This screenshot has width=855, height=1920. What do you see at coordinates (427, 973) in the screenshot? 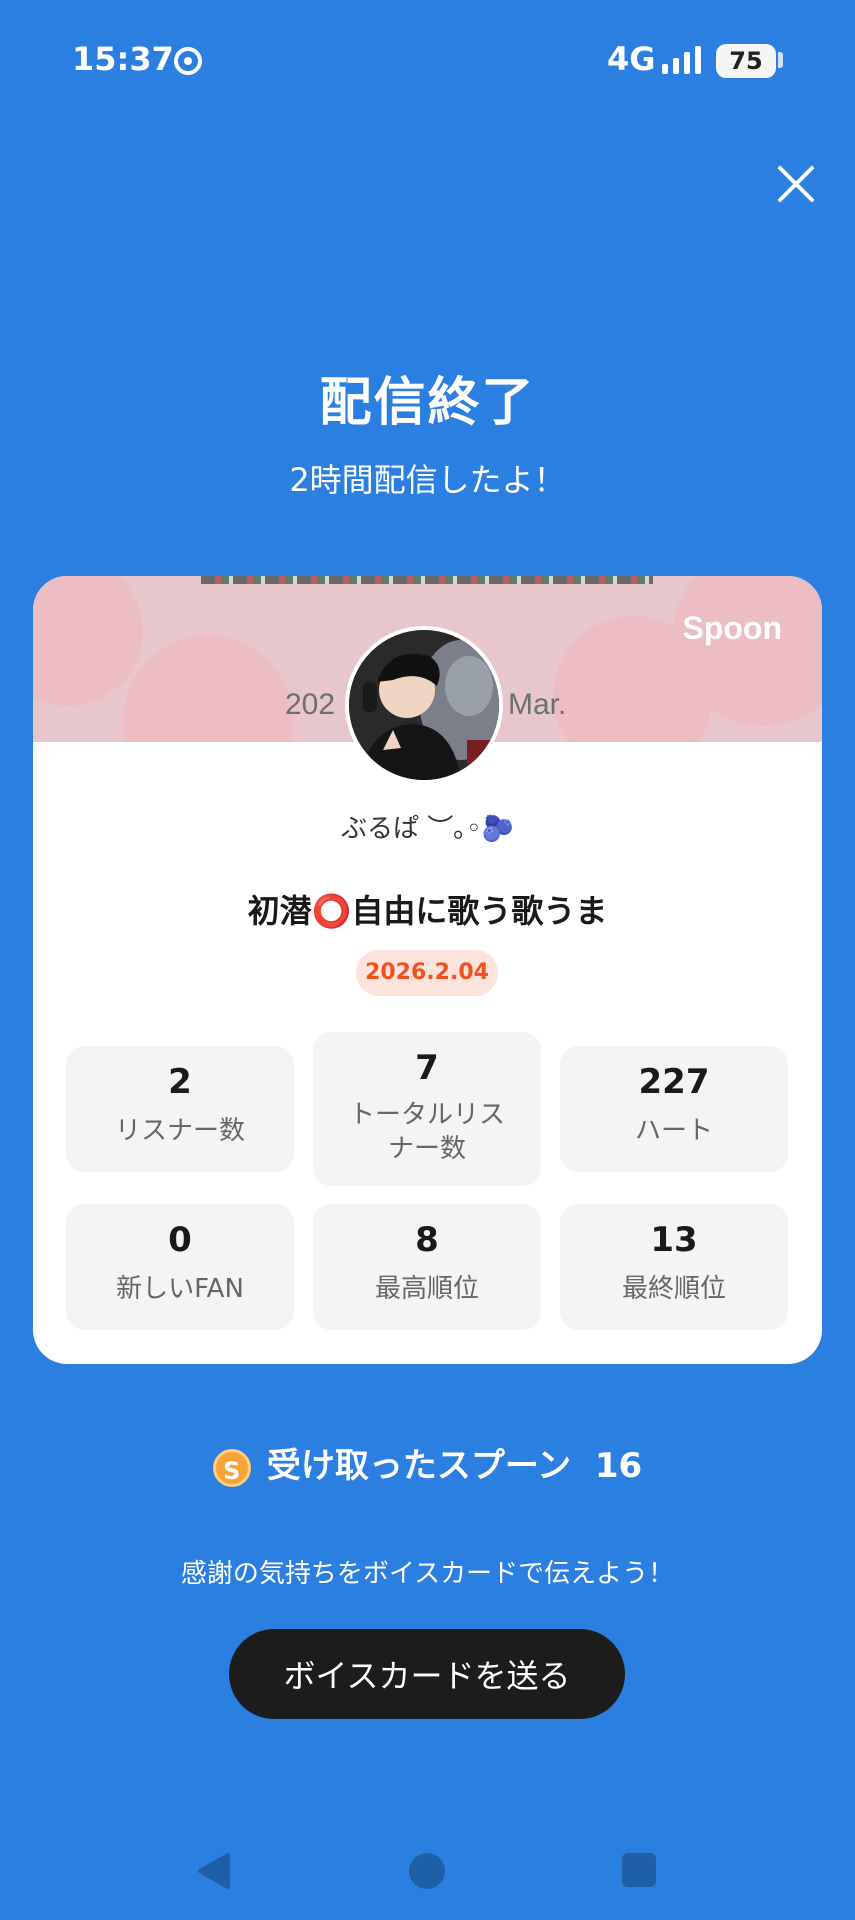
I see `date-badge: 2026.2.04` at bounding box center [427, 973].